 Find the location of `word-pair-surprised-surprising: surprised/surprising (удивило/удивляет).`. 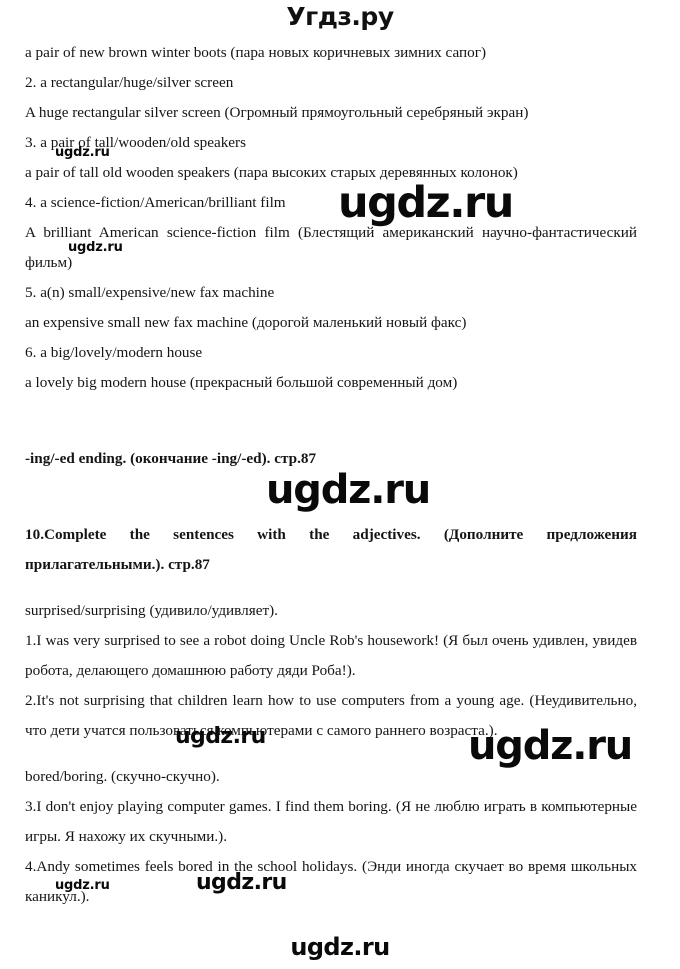

word-pair-surprised-surprising: surprised/surprising (удивило/удивляет). is located at coordinates (151, 610).